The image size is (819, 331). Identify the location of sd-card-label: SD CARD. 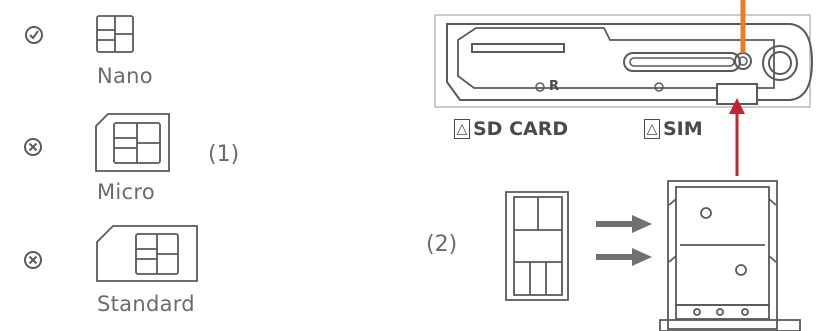
(521, 129).